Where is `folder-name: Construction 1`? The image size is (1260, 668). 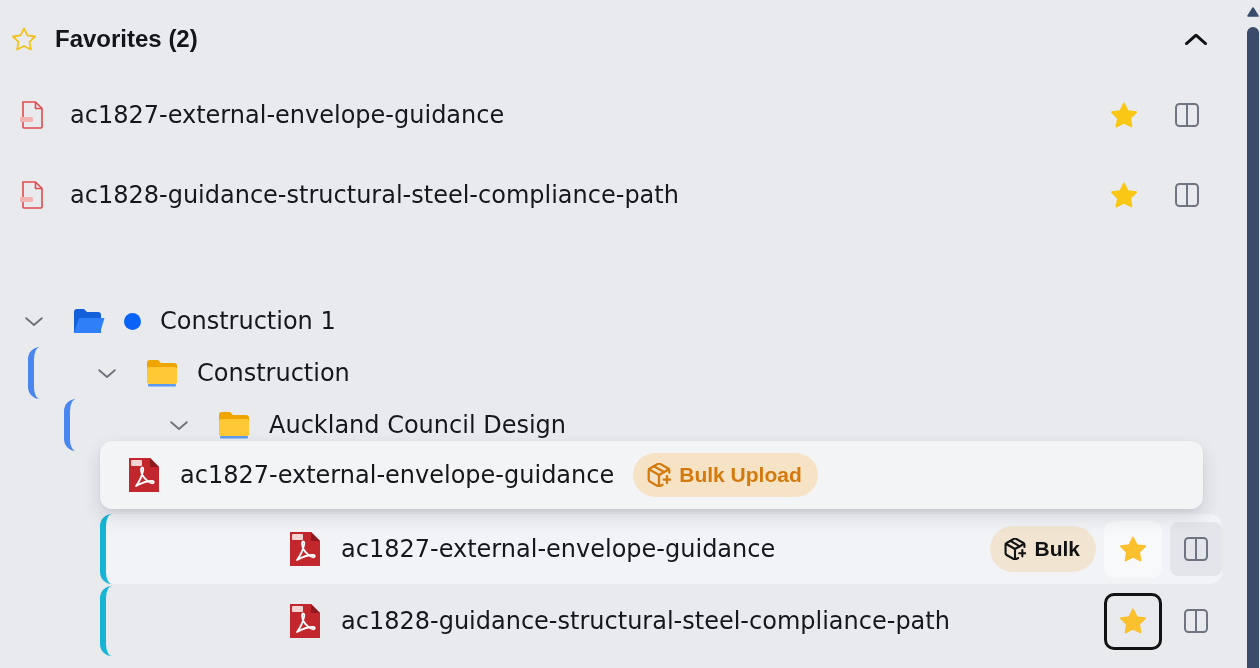
folder-name: Construction 1 is located at coordinates (248, 321).